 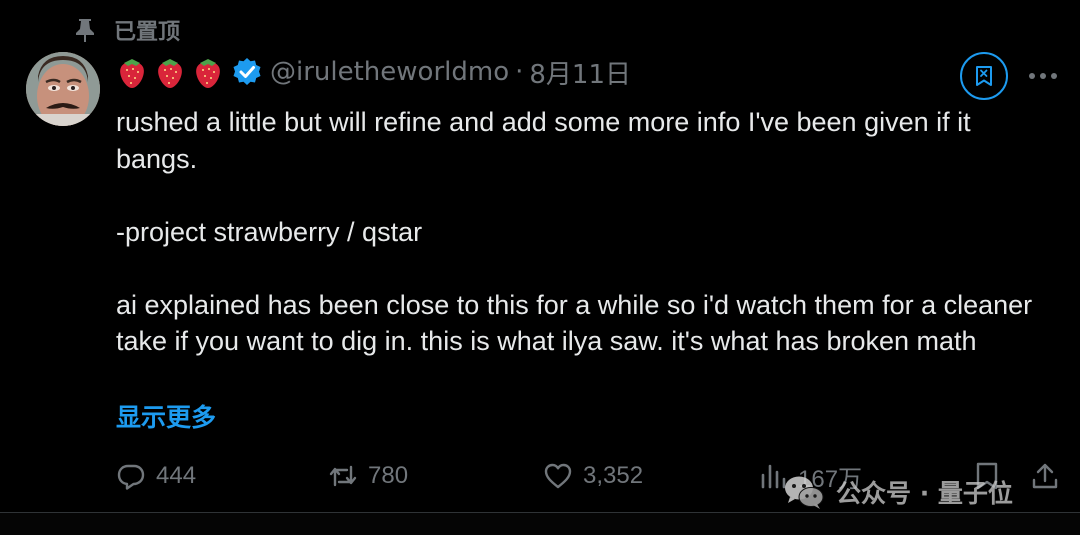 I want to click on verified-badge-icon, so click(x=247, y=71).